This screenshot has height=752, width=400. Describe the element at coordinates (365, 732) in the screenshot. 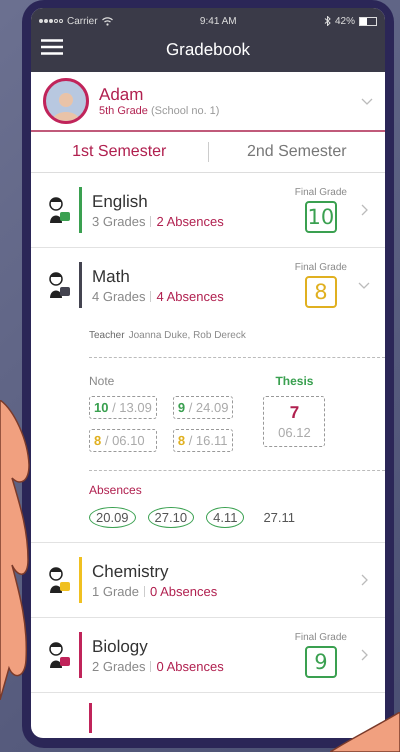

I see `thumb-drawing` at that location.